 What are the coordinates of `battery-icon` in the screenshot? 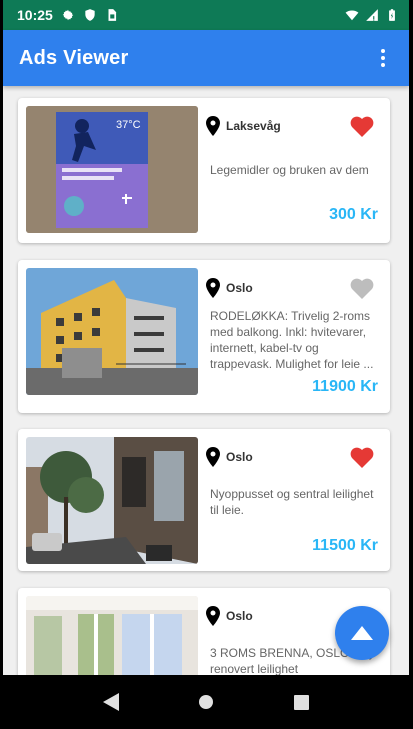 It's located at (392, 15).